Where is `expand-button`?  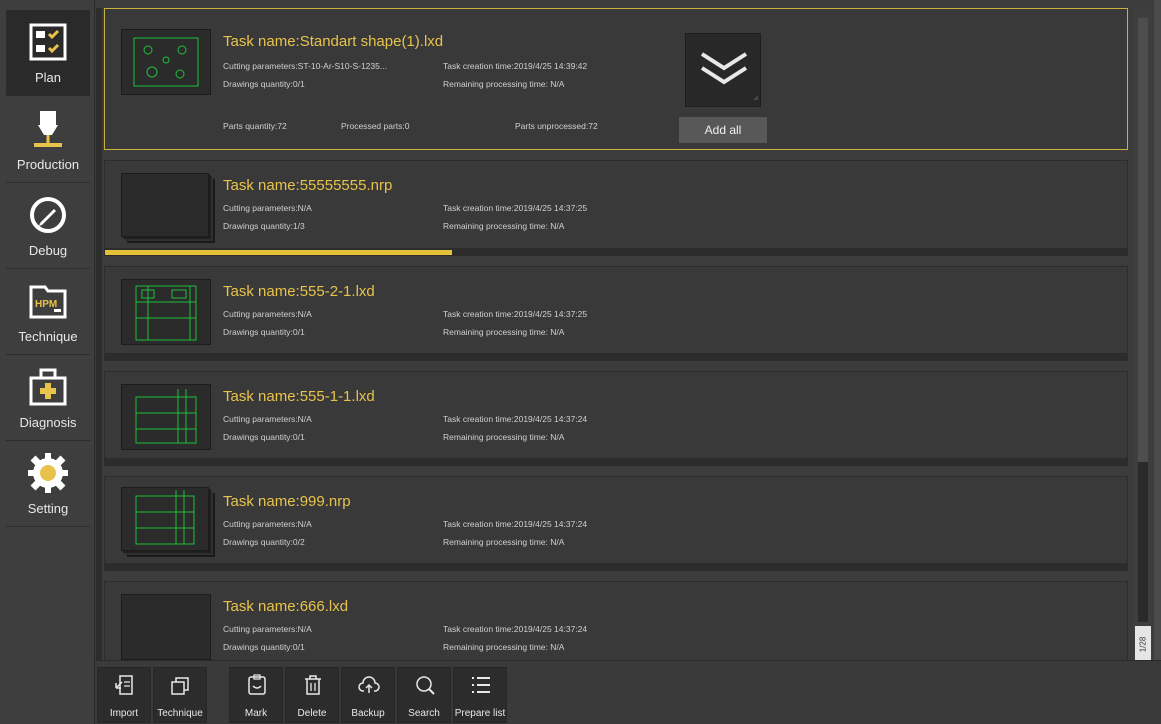 expand-button is located at coordinates (723, 70).